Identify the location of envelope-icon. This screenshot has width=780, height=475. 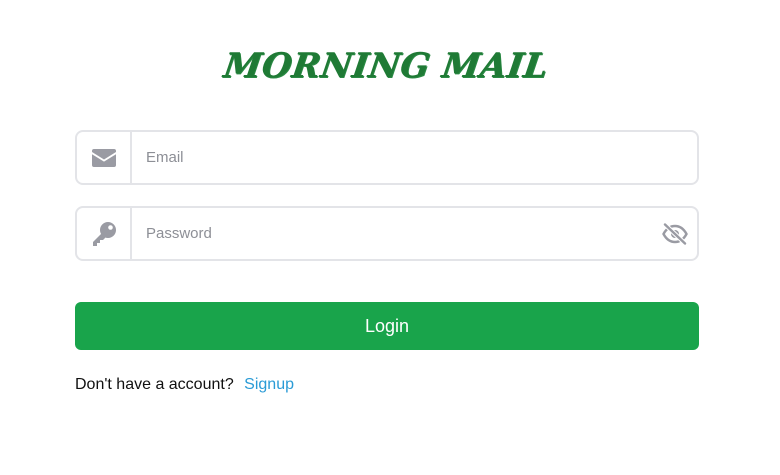
(103, 157).